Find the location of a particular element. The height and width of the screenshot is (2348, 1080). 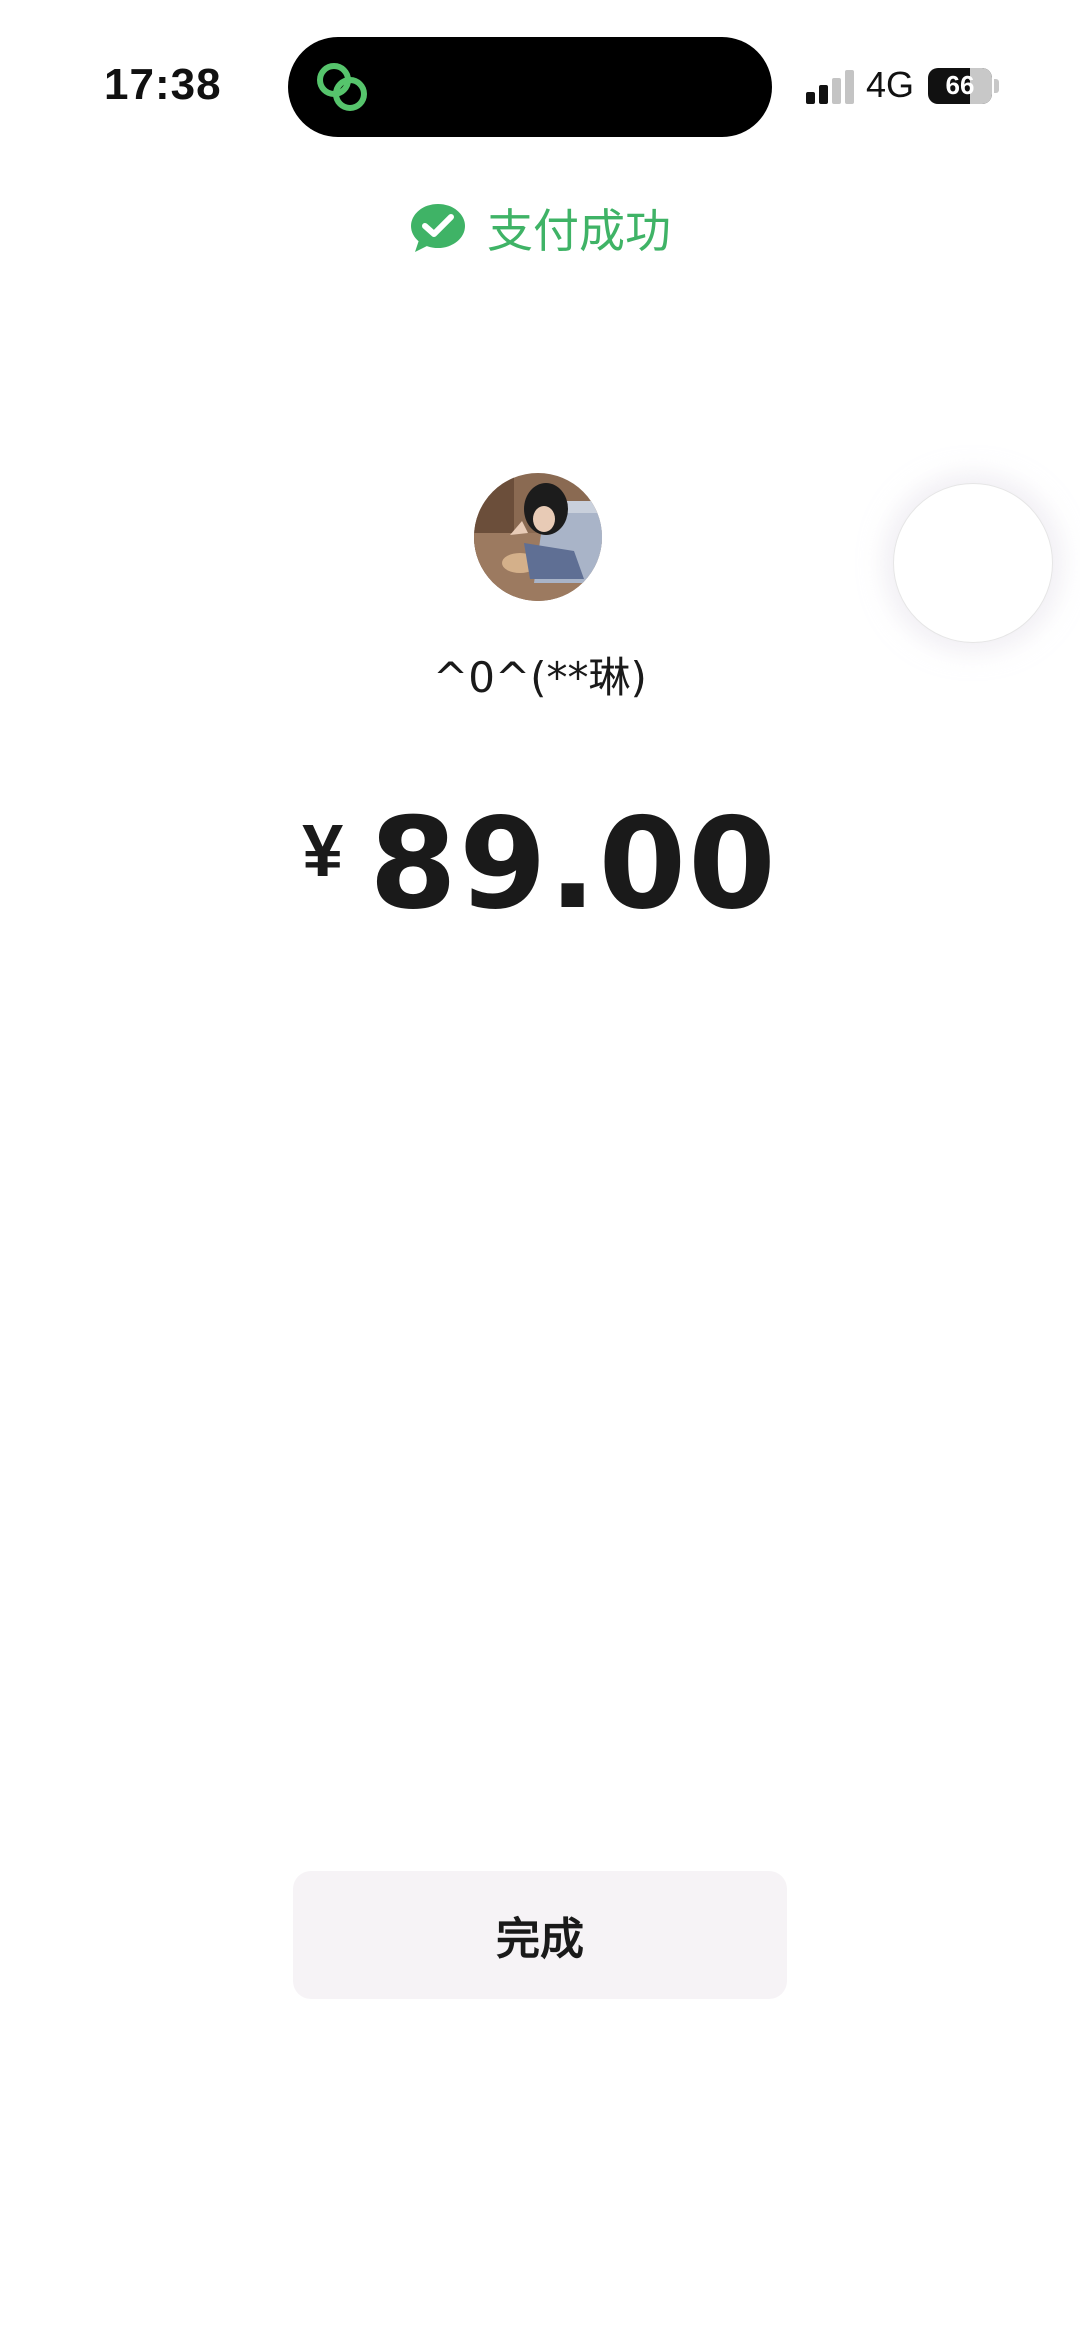

floating-action-circle is located at coordinates (973, 563).